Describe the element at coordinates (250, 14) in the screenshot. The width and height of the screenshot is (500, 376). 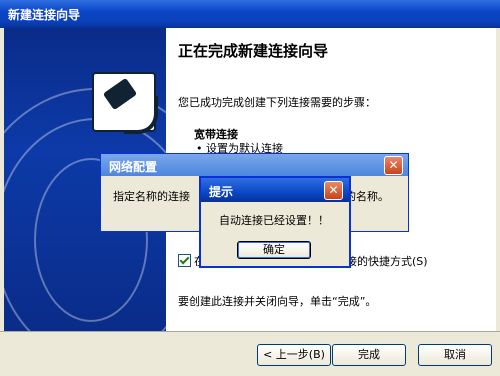
I see `title-bar: 新建连接向导` at that location.